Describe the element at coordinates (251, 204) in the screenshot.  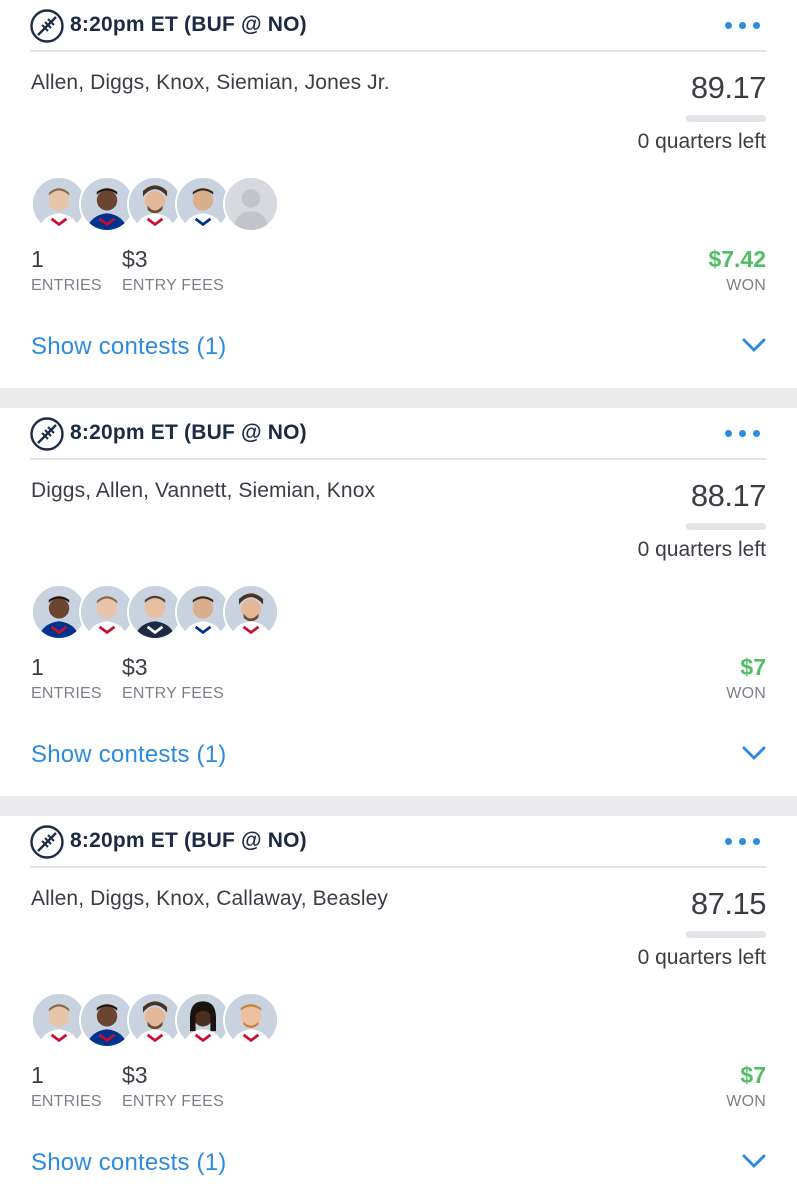
I see `avatar-placeholder` at that location.